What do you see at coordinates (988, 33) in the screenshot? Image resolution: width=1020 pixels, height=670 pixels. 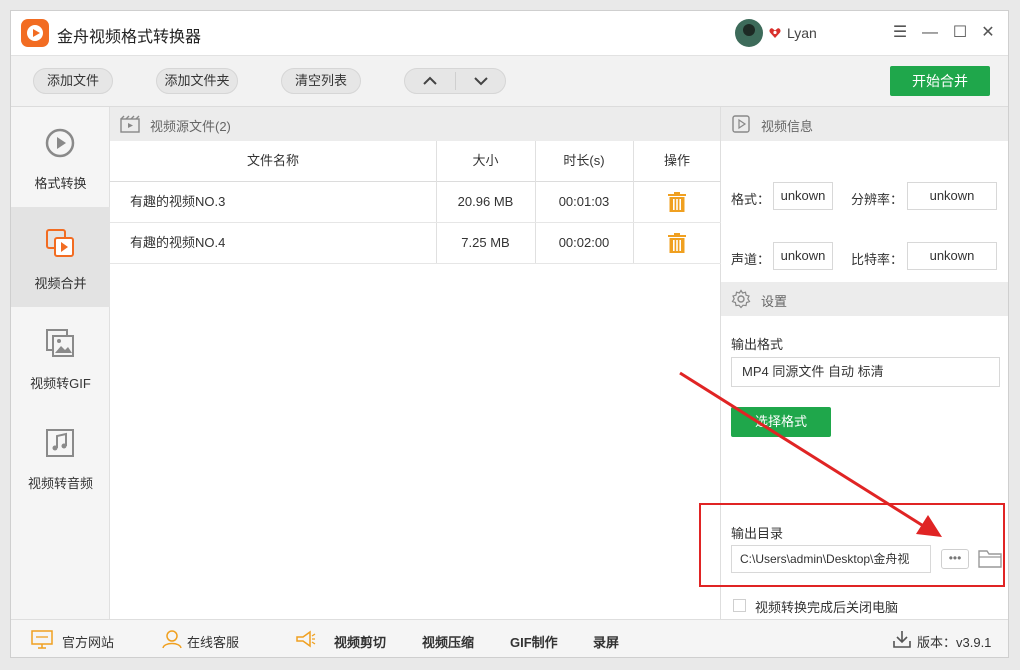 I see `close-button: ✕` at bounding box center [988, 33].